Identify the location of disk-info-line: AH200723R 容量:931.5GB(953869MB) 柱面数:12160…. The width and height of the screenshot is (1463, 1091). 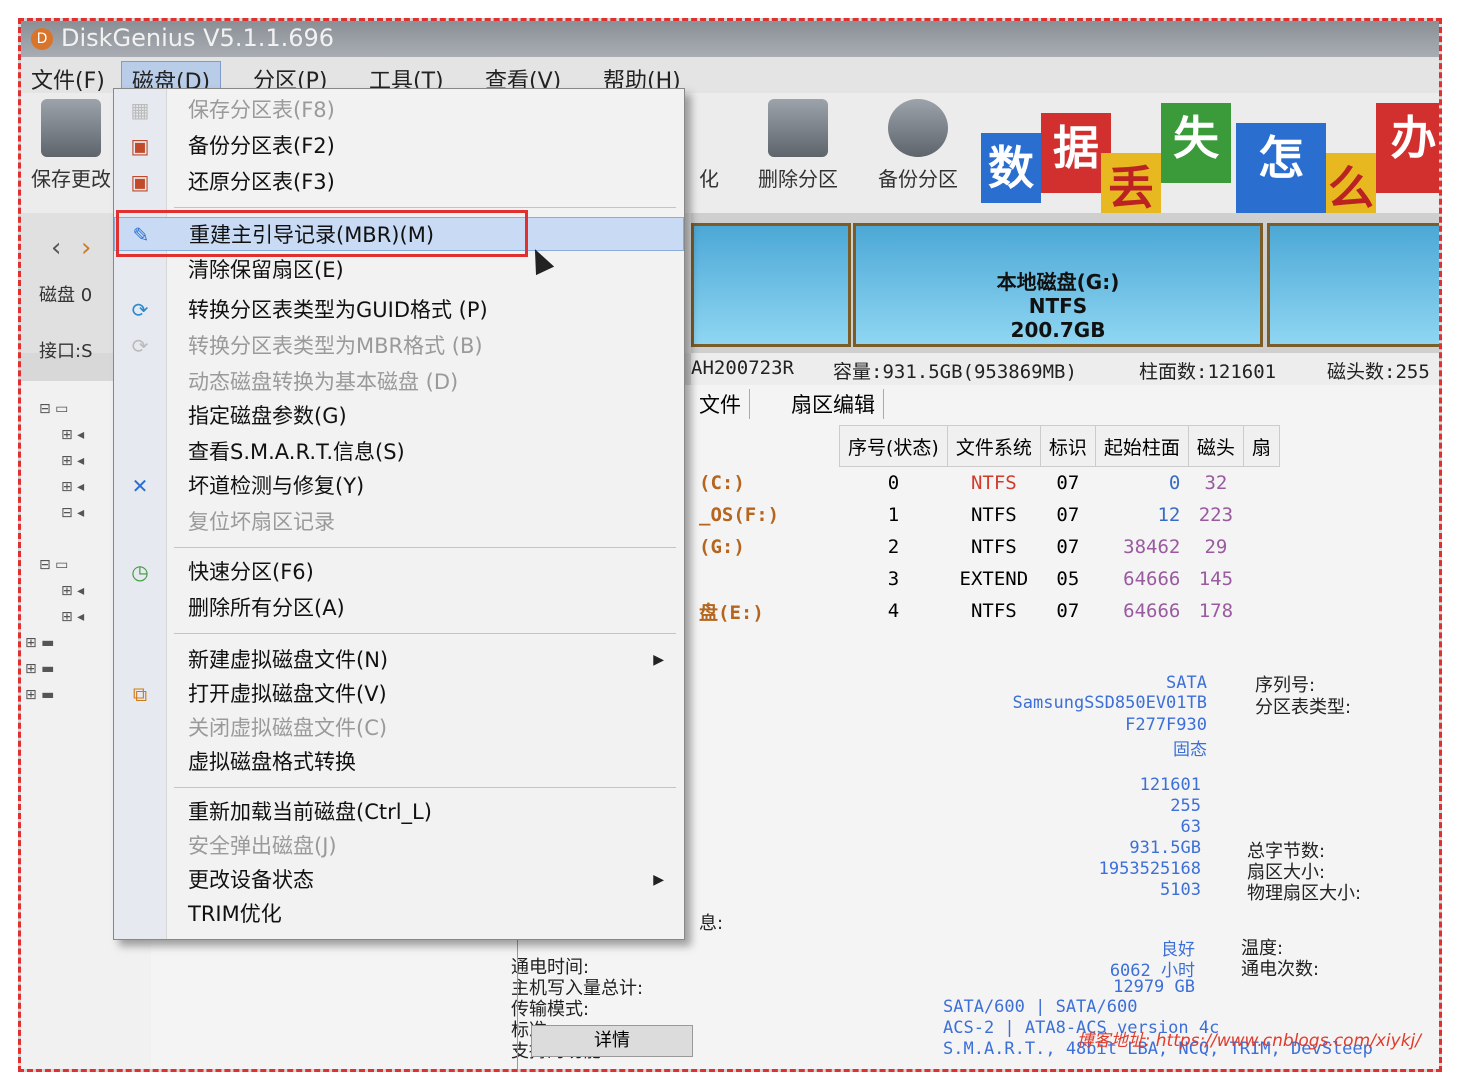
(1065, 369).